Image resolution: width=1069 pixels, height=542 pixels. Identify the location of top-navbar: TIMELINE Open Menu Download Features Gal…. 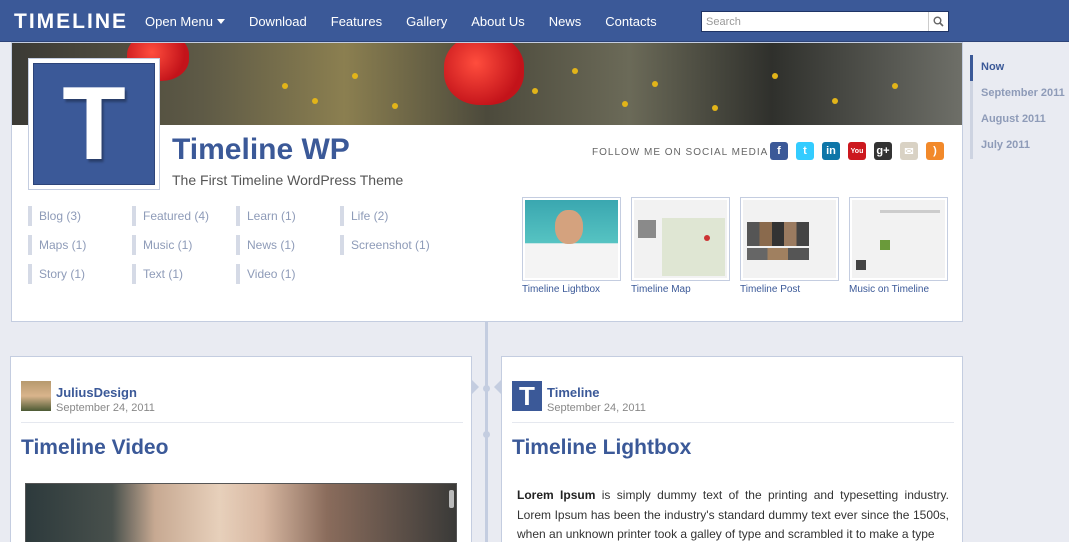
(534, 21).